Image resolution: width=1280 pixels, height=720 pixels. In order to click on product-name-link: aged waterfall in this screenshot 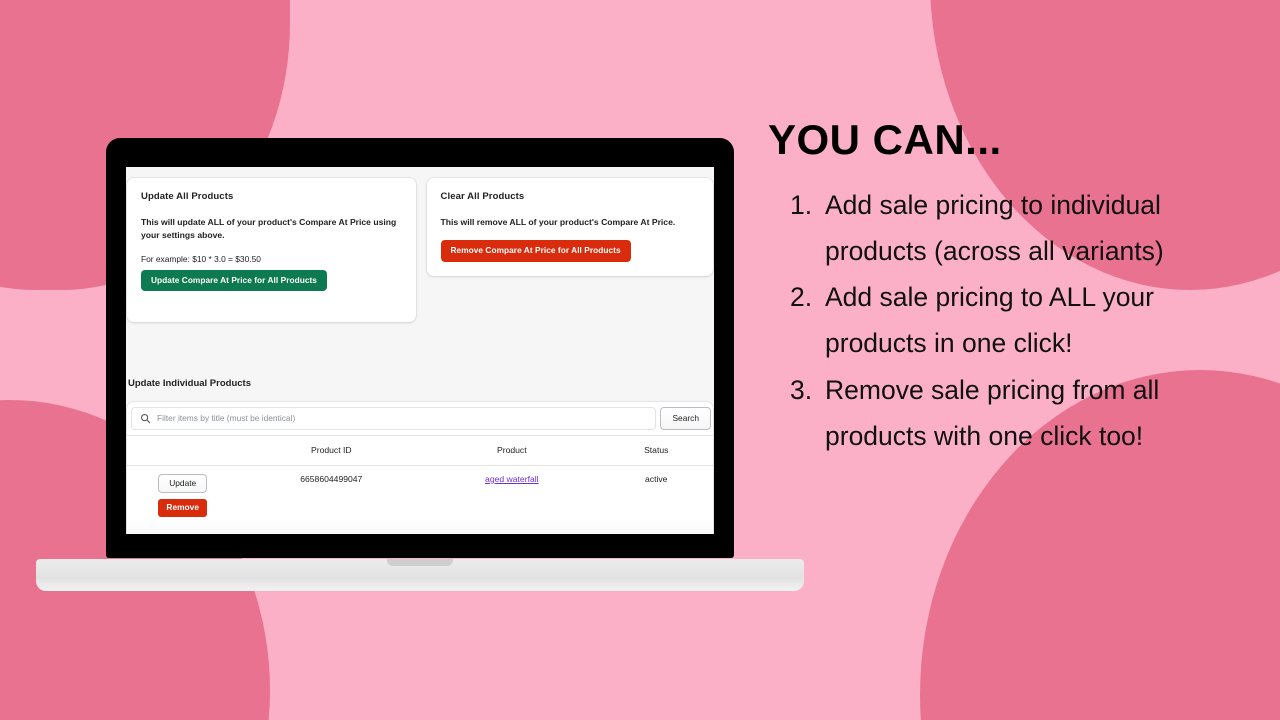, I will do `click(512, 479)`.